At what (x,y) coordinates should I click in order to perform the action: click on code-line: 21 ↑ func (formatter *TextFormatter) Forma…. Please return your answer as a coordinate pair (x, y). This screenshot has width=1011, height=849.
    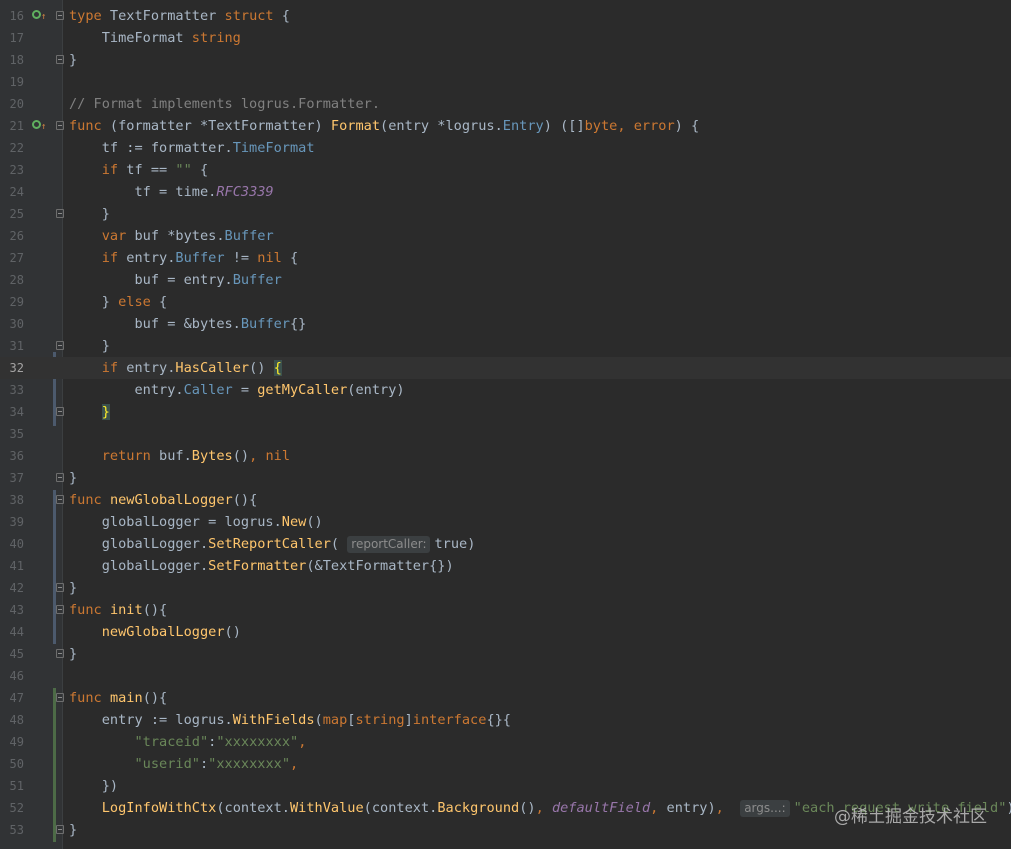
    Looking at the image, I should click on (505, 126).